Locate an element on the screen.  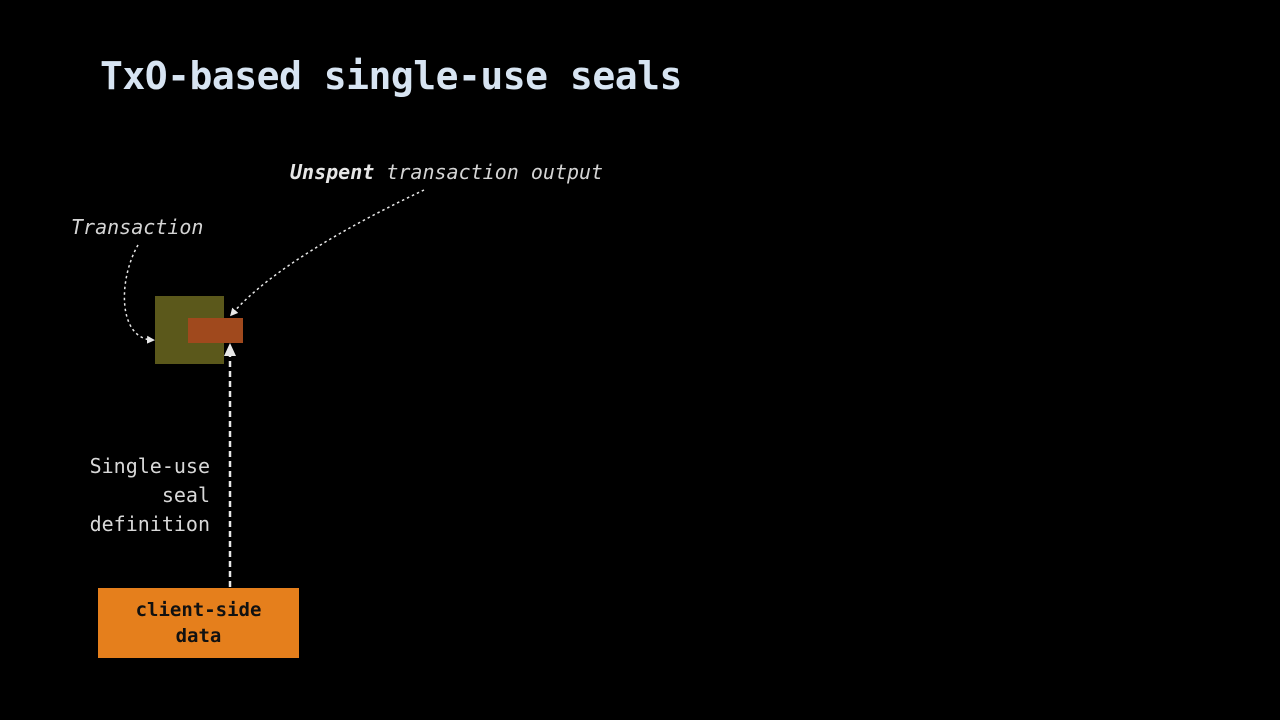
slide-title: TxO-based single-use seals is located at coordinates (391, 76).